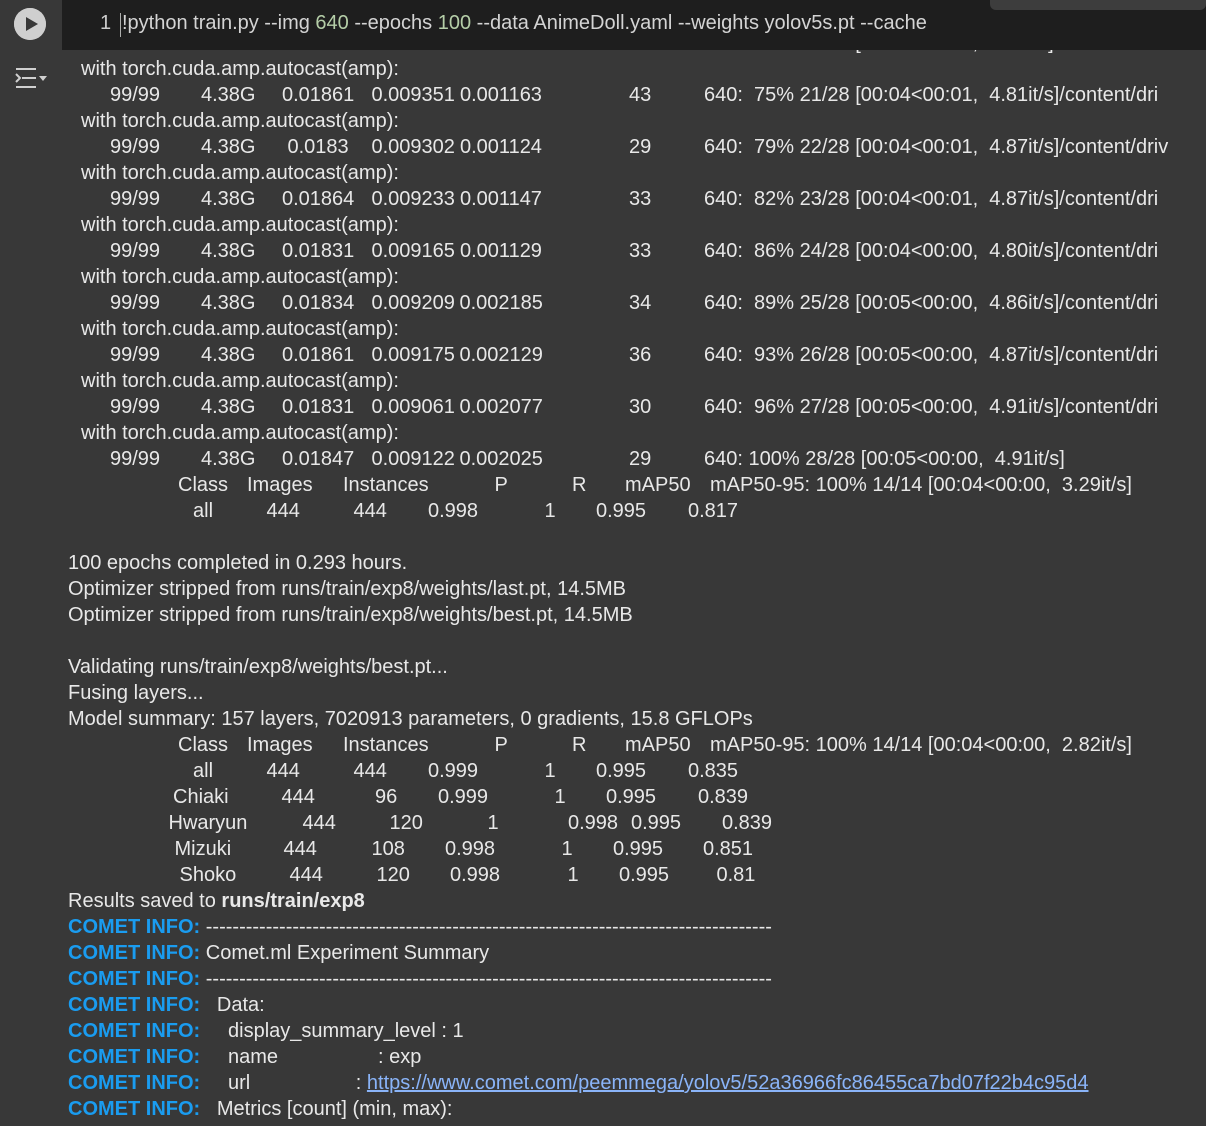 The width and height of the screenshot is (1206, 1126). What do you see at coordinates (658, 745) in the screenshot?
I see `final-header-col-5: mAP50` at bounding box center [658, 745].